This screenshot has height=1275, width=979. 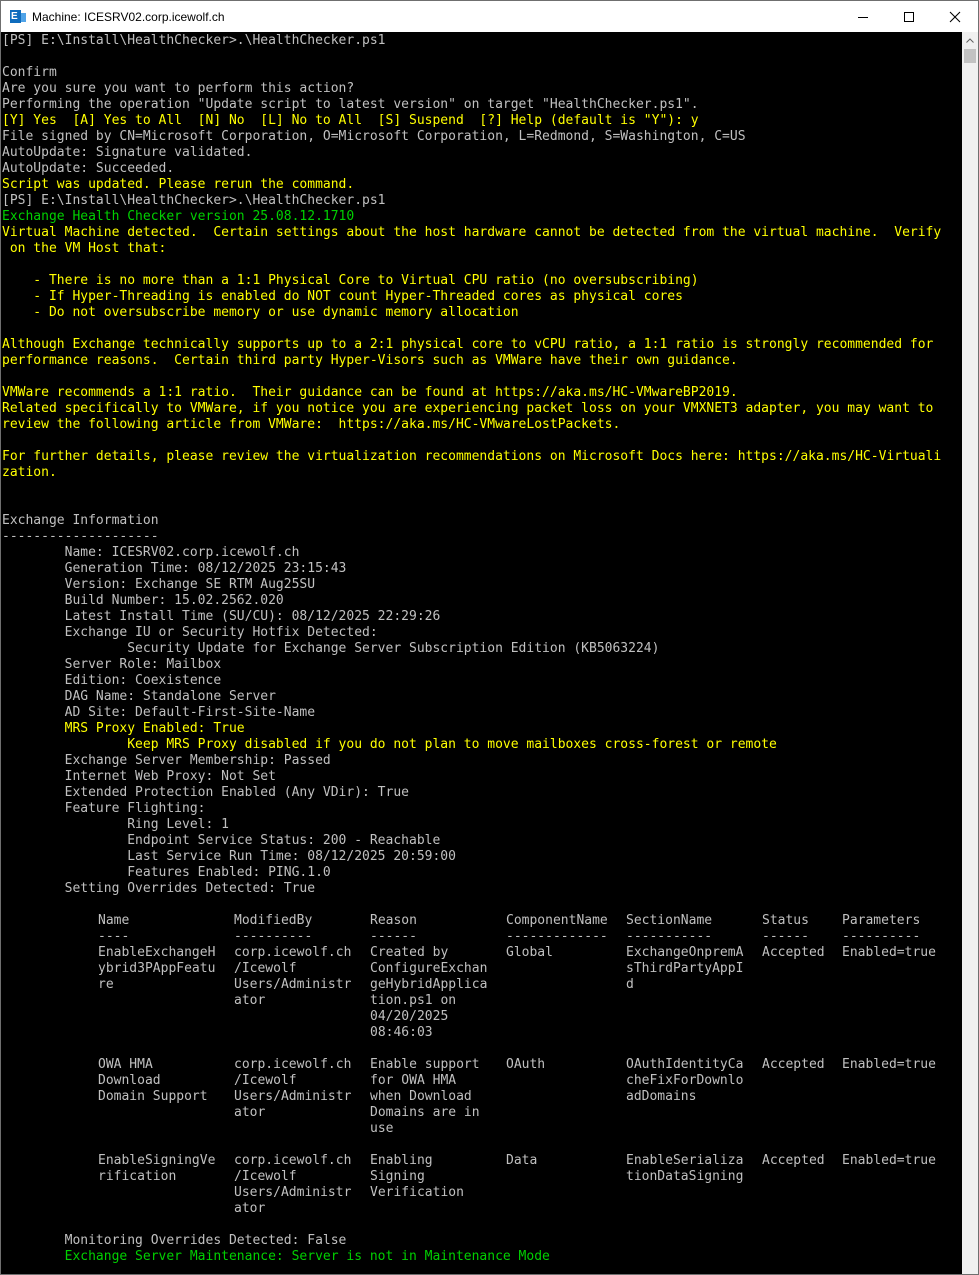 What do you see at coordinates (157, 952) in the screenshot?
I see `table-cell: EnableExchangeH` at bounding box center [157, 952].